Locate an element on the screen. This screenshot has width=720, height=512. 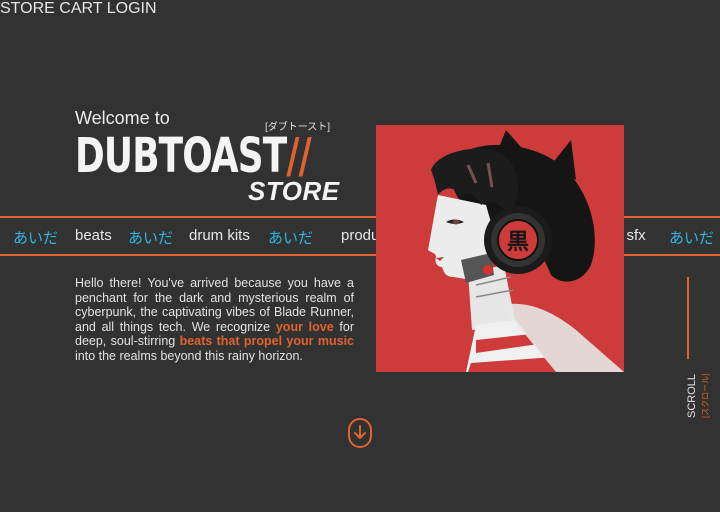
nav-store-link: STORE is located at coordinates (27, 8).